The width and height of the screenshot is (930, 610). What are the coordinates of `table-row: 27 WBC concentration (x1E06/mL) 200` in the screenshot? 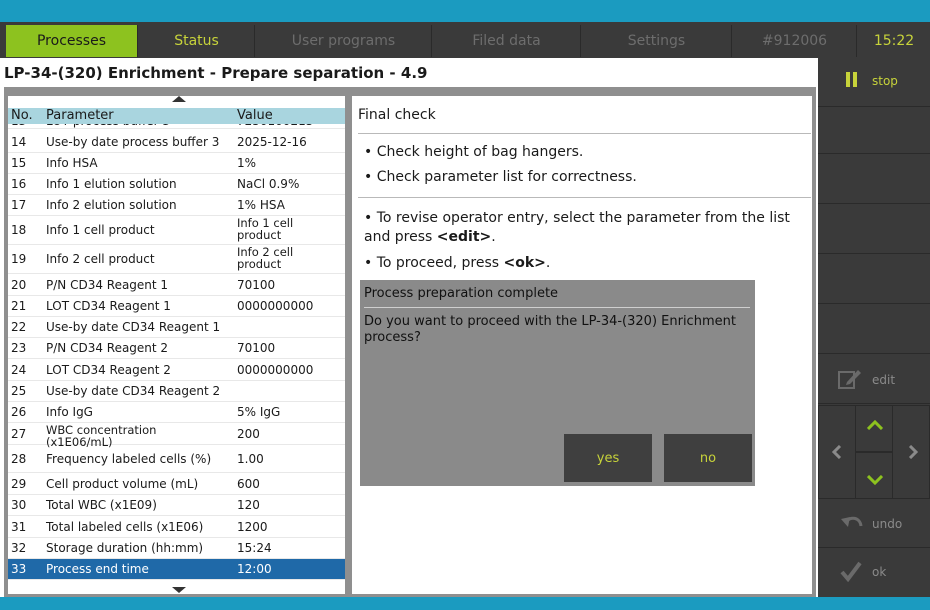 It's located at (176, 435).